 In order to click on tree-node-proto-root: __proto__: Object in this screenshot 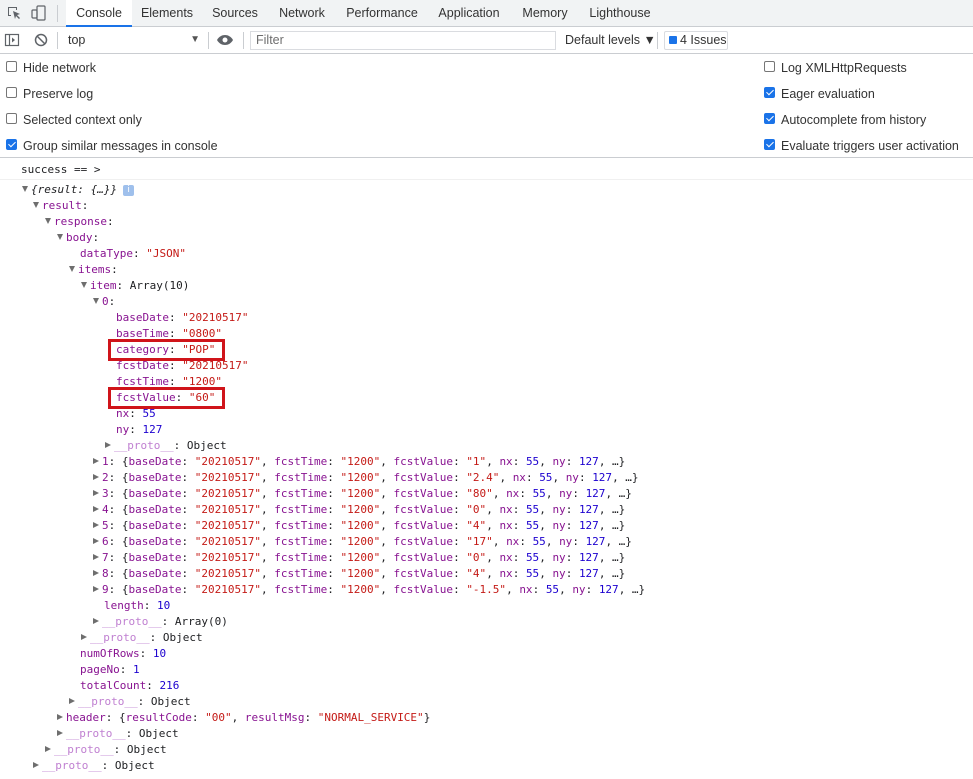, I will do `click(94, 766)`.